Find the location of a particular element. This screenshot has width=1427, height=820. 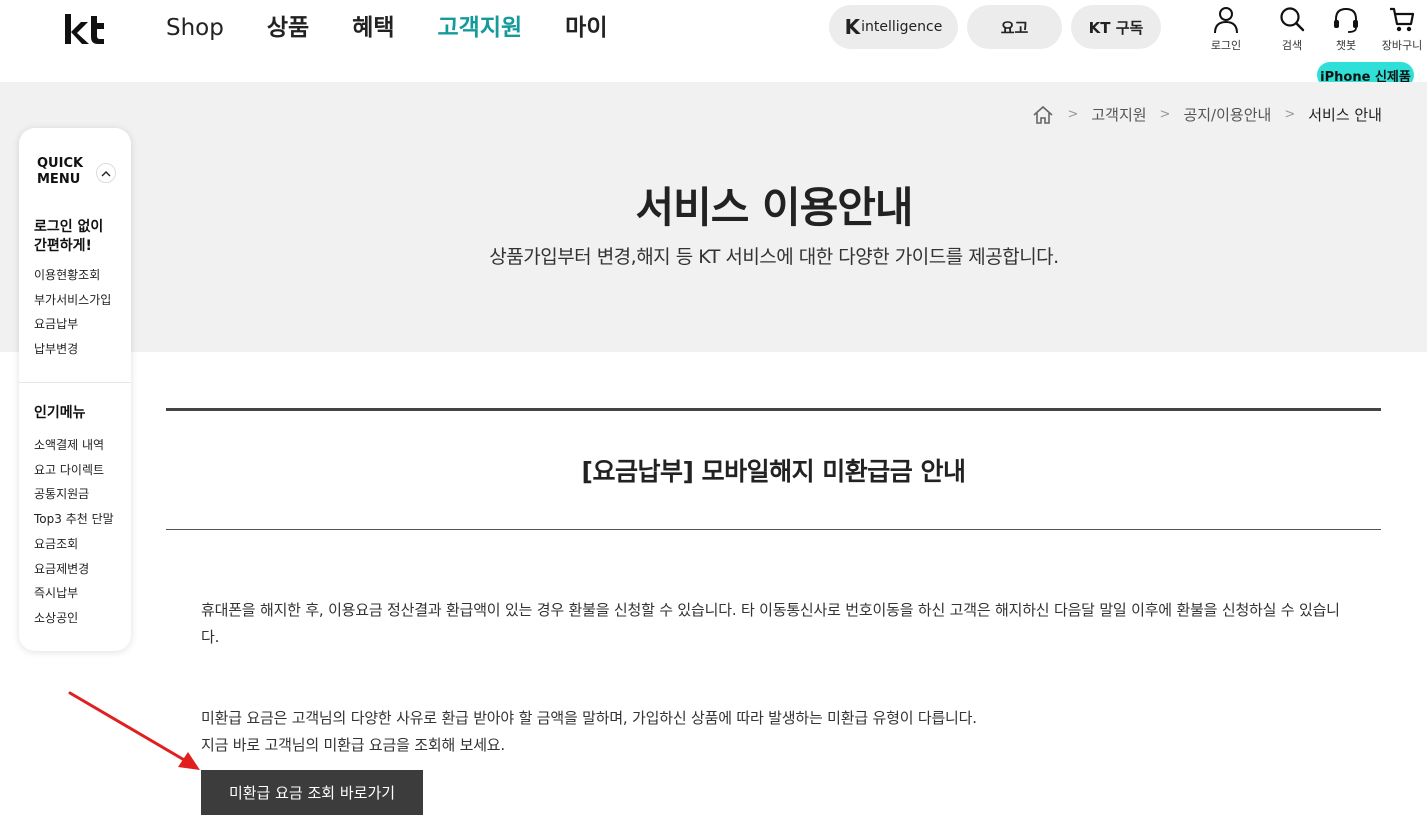

kt-subscribe-button: KT 구독 is located at coordinates (1116, 27).